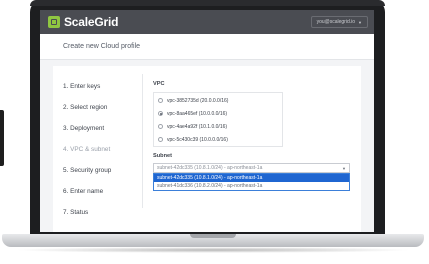 This screenshot has height=264, width=429. Describe the element at coordinates (213, 236) in the screenshot. I see `laptop-base-notch` at that location.